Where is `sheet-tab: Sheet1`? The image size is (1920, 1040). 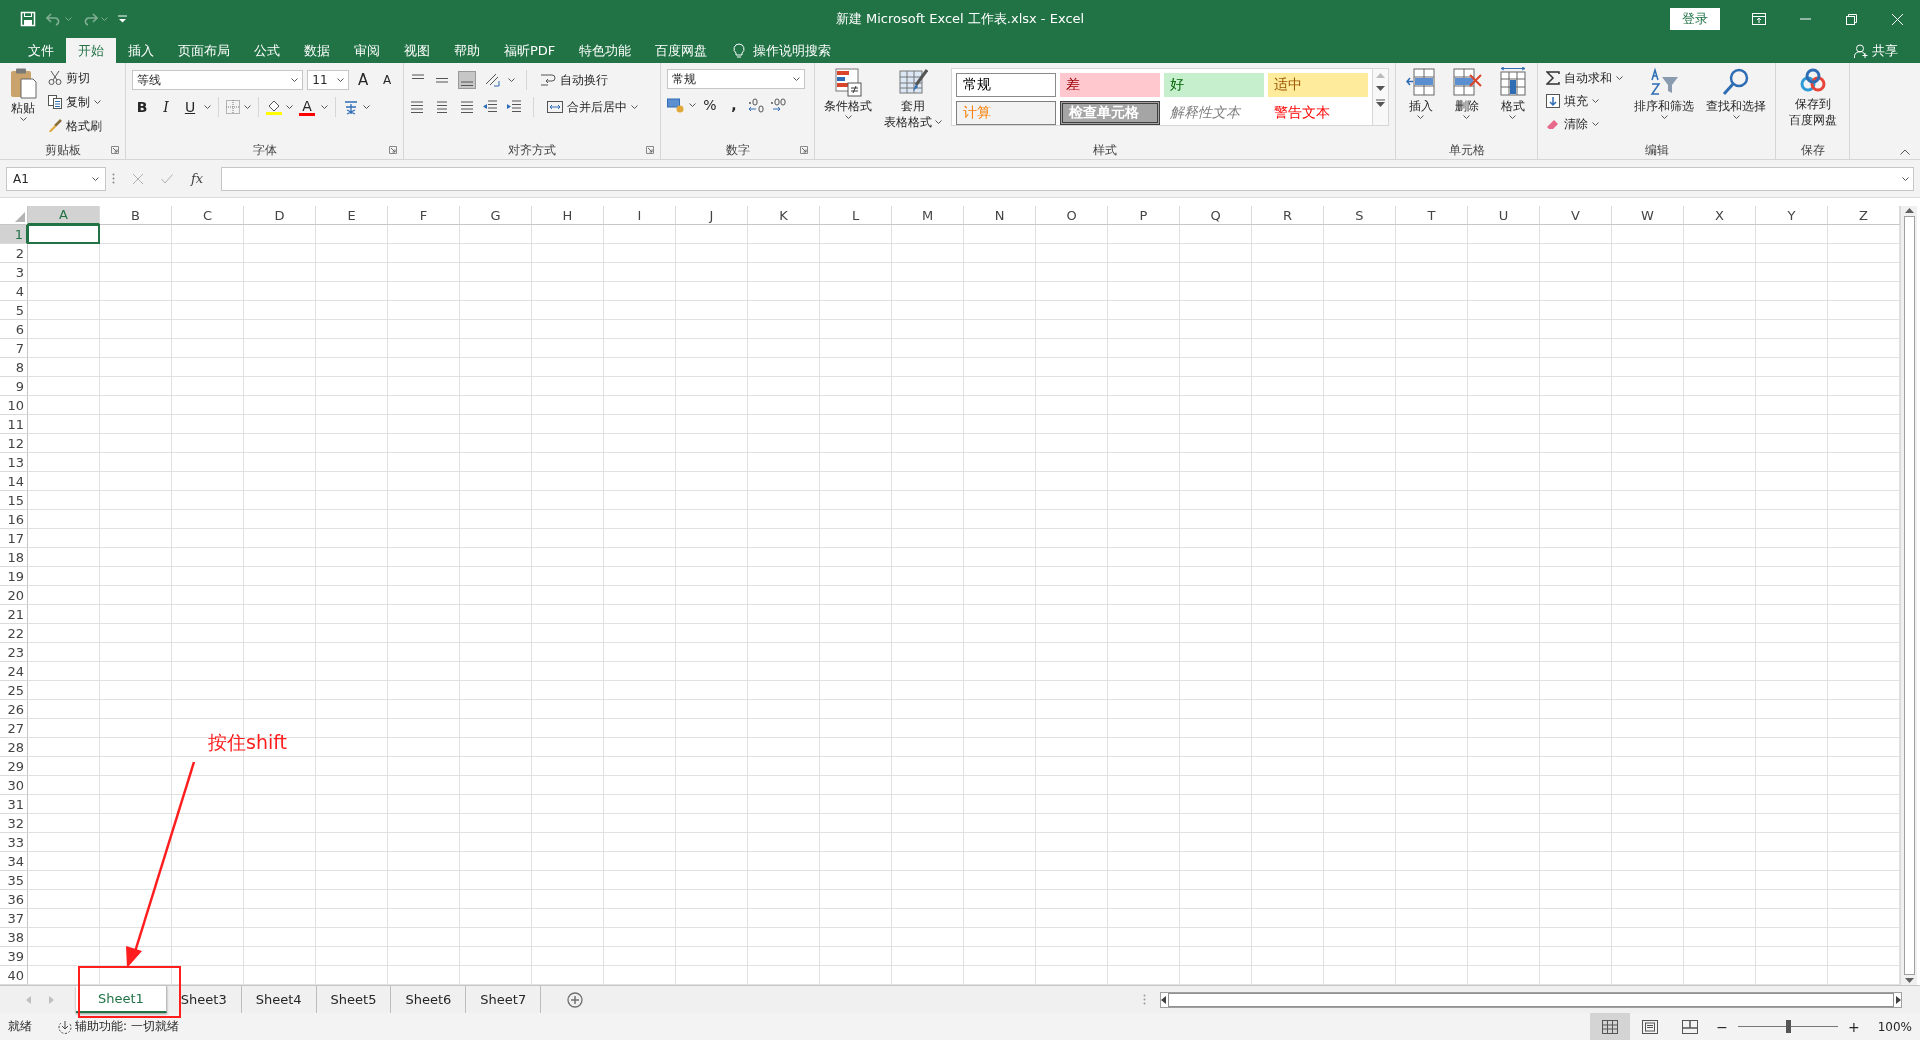 sheet-tab: Sheet1 is located at coordinates (121, 999).